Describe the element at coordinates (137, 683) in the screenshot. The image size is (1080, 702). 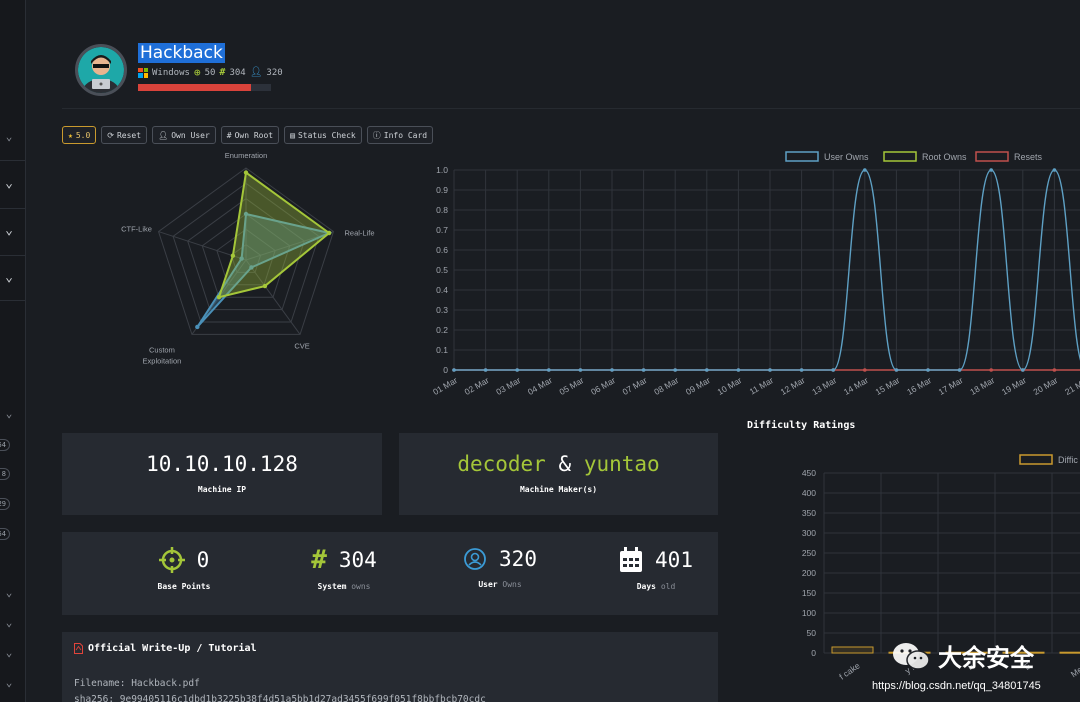
I see `writeup-filename: Filename: Hackback.pdf` at that location.